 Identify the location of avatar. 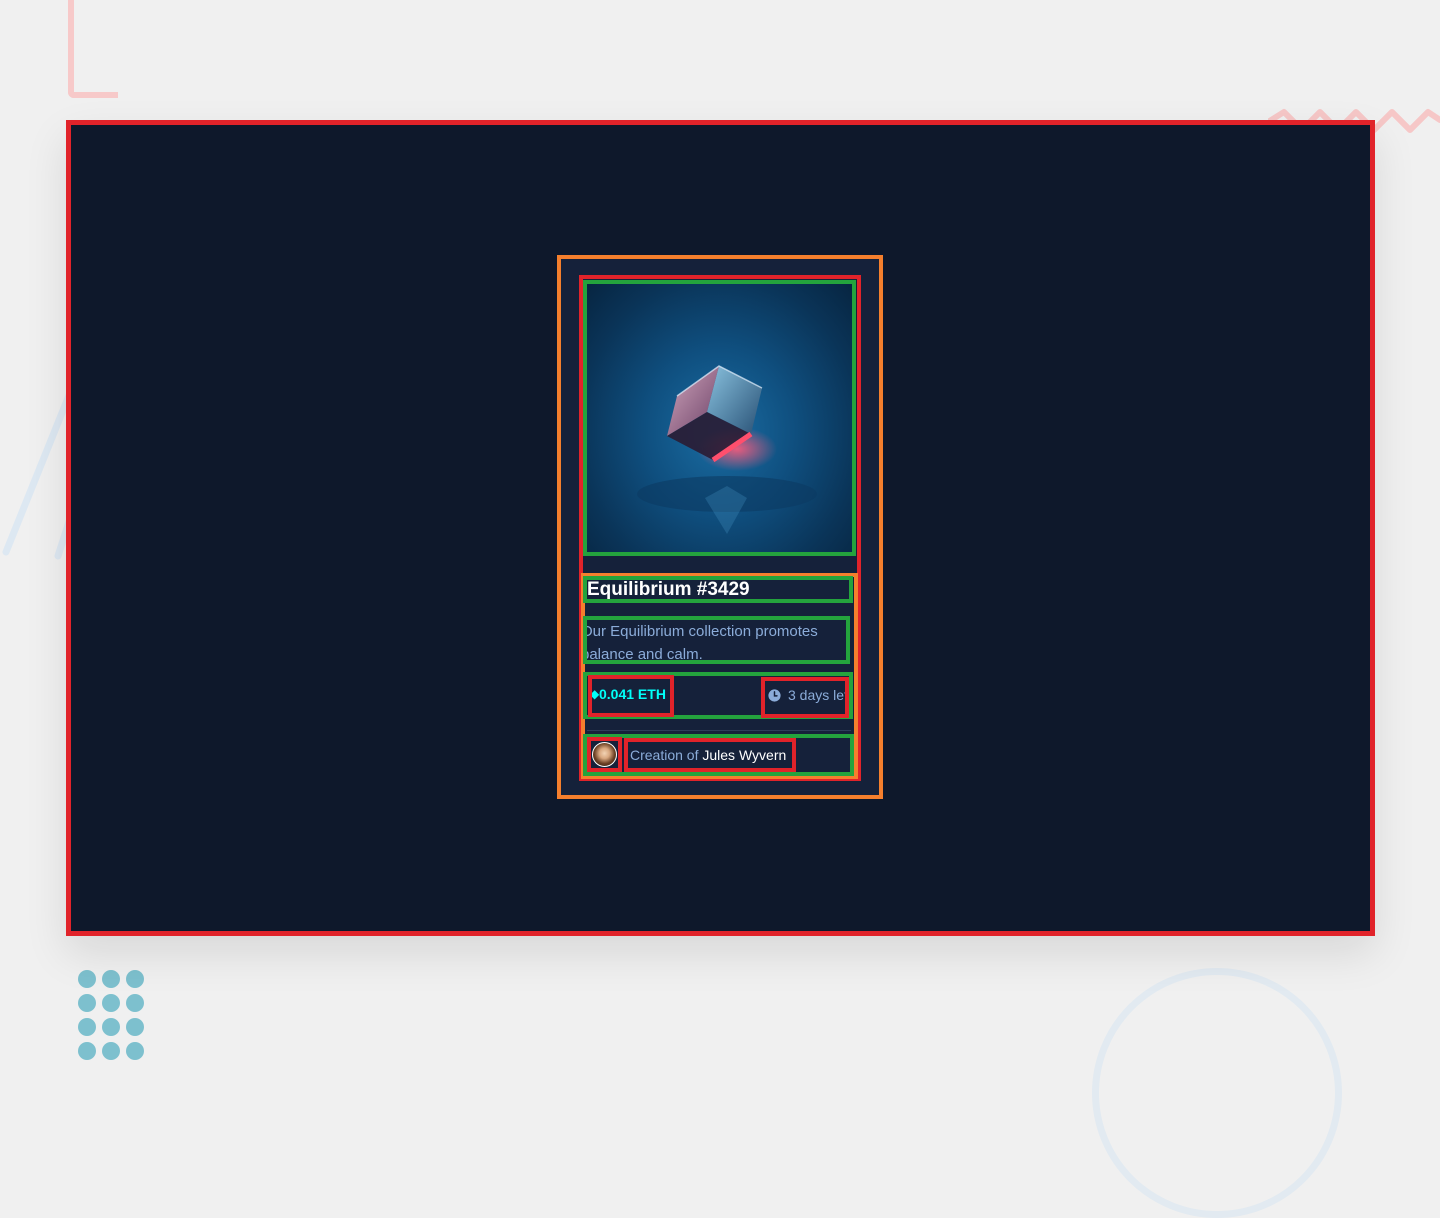
(604, 754).